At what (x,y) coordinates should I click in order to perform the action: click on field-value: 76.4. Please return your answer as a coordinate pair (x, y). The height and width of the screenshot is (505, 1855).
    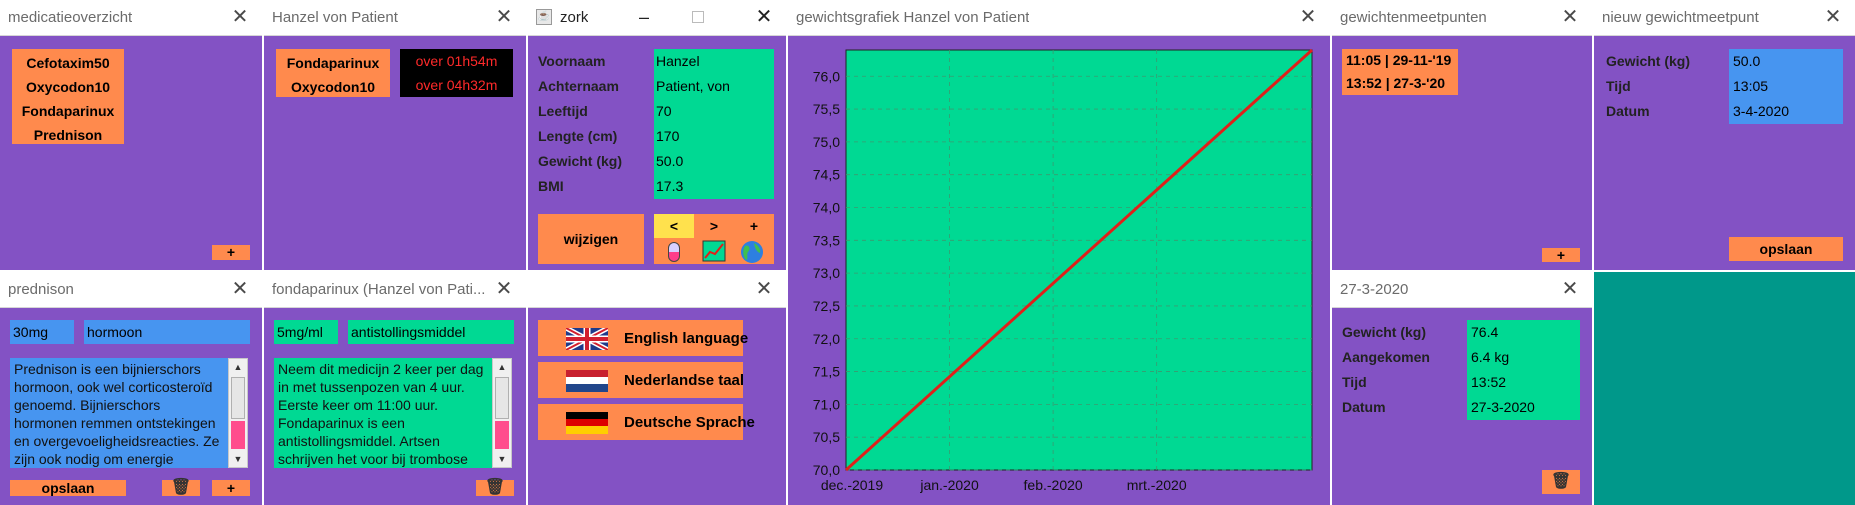
    Looking at the image, I should click on (1485, 332).